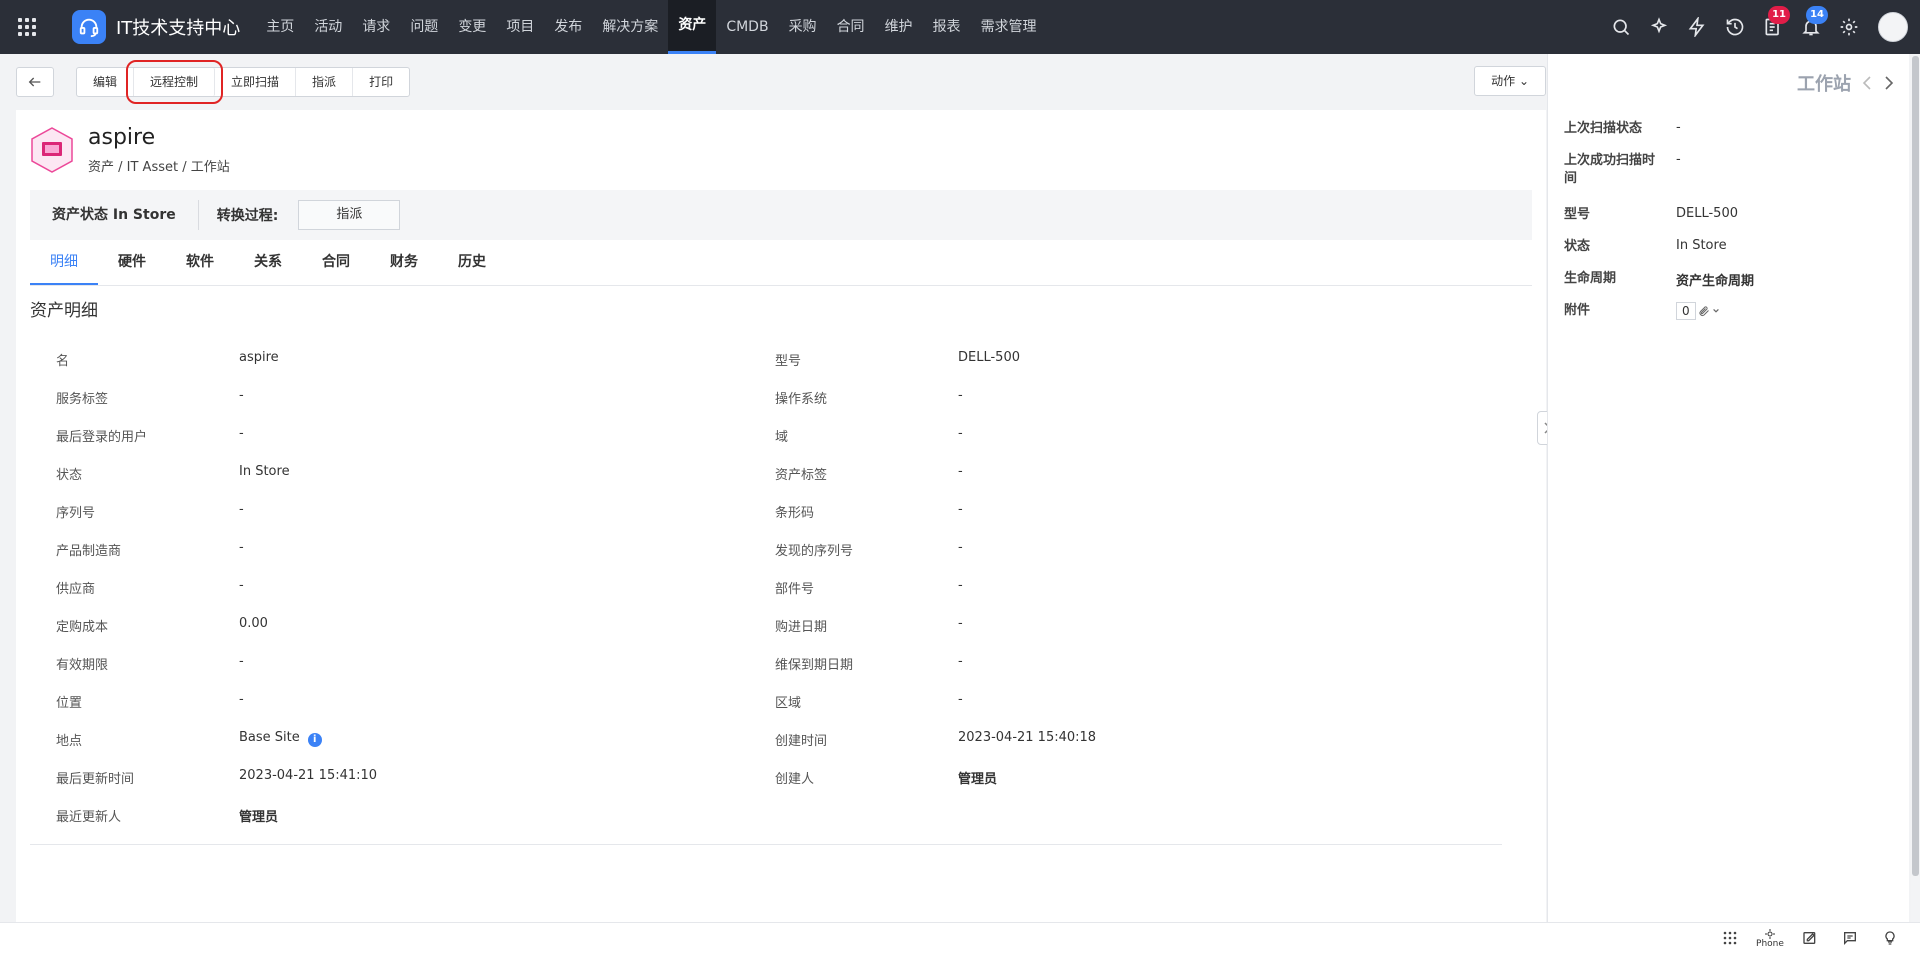  I want to click on field-label: 型号, so click(788, 361).